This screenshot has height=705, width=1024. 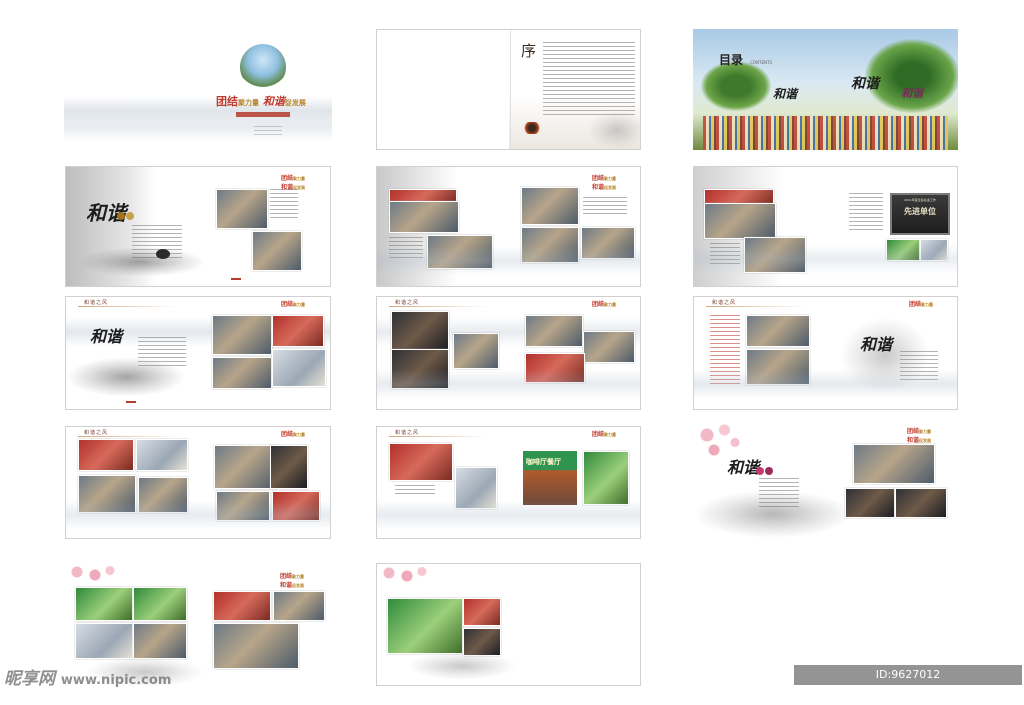 I want to click on spread-2-3: 2011年度全县先进工作 先进单位, so click(x=825, y=226).